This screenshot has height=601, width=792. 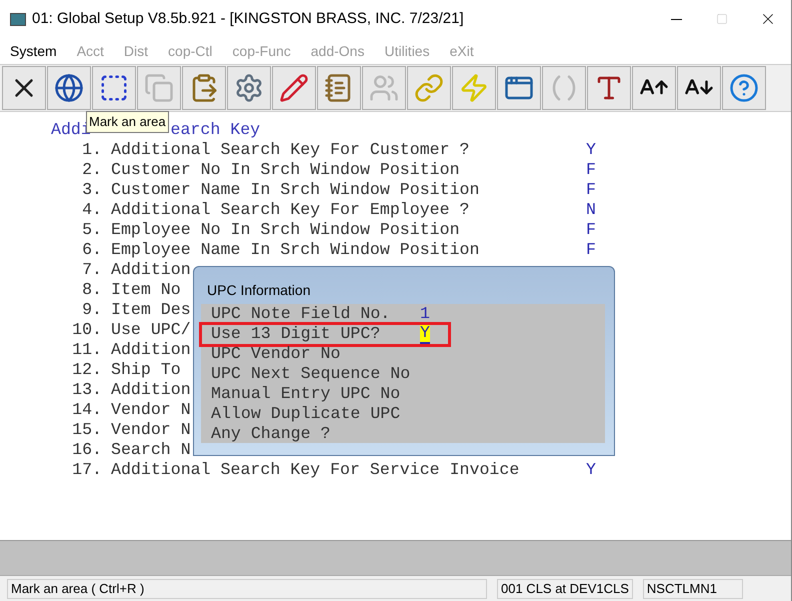 What do you see at coordinates (429, 88) in the screenshot?
I see `link-icon` at bounding box center [429, 88].